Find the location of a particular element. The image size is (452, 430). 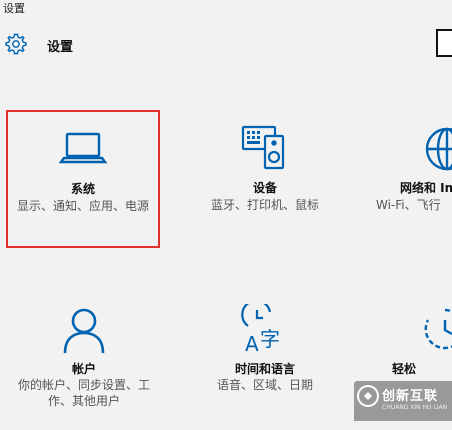

laptop-icon is located at coordinates (83, 148).